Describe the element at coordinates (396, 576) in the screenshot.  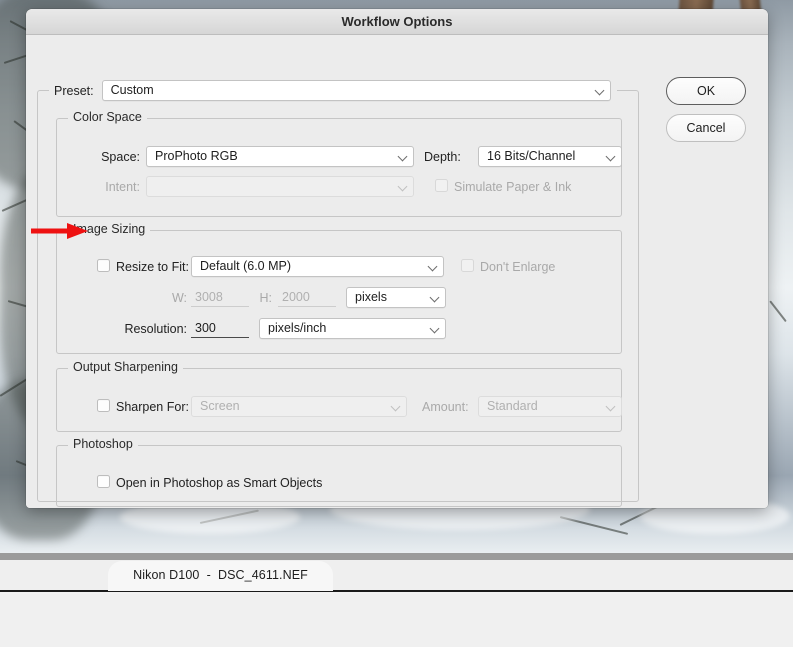
I see `status-bar: Nikon D100 - DSC_4611.NEF` at that location.